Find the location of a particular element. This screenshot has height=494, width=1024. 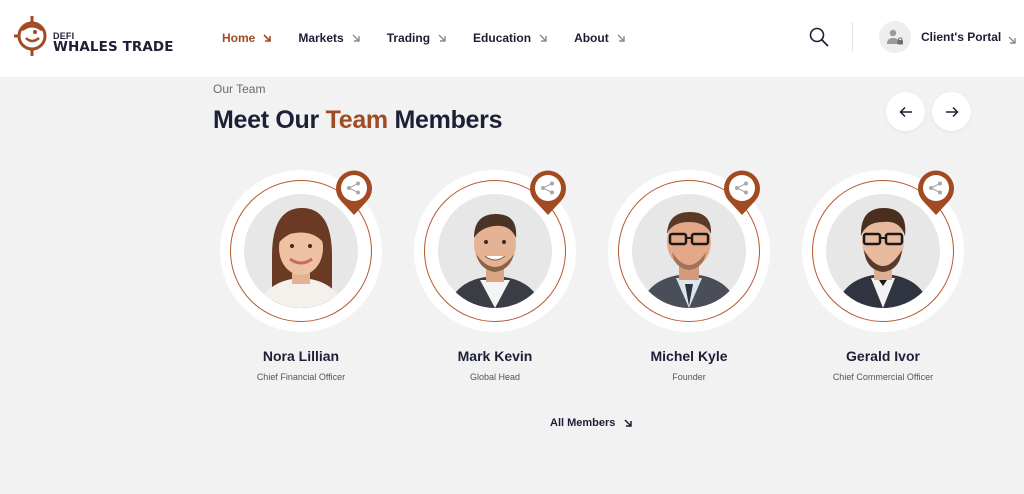

member-role: Founder is located at coordinates (689, 377).